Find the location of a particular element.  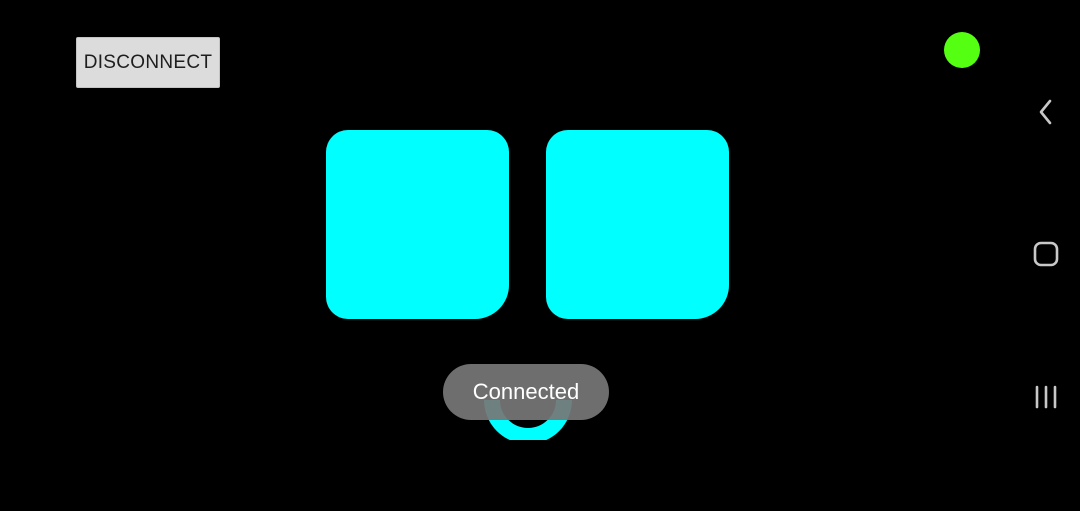

toast-text: Connected is located at coordinates (526, 391).